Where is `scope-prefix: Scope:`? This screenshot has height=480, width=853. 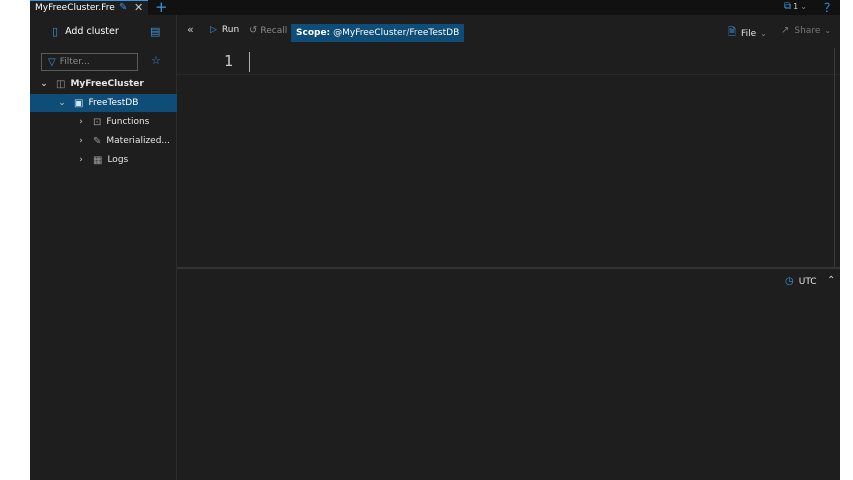
scope-prefix: Scope: is located at coordinates (313, 33).